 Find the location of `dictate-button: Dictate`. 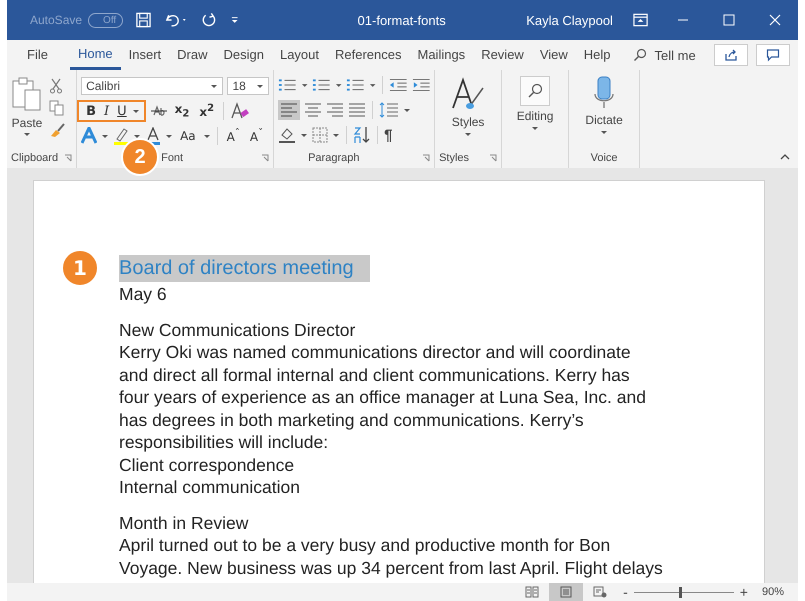

dictate-button: Dictate is located at coordinates (604, 120).